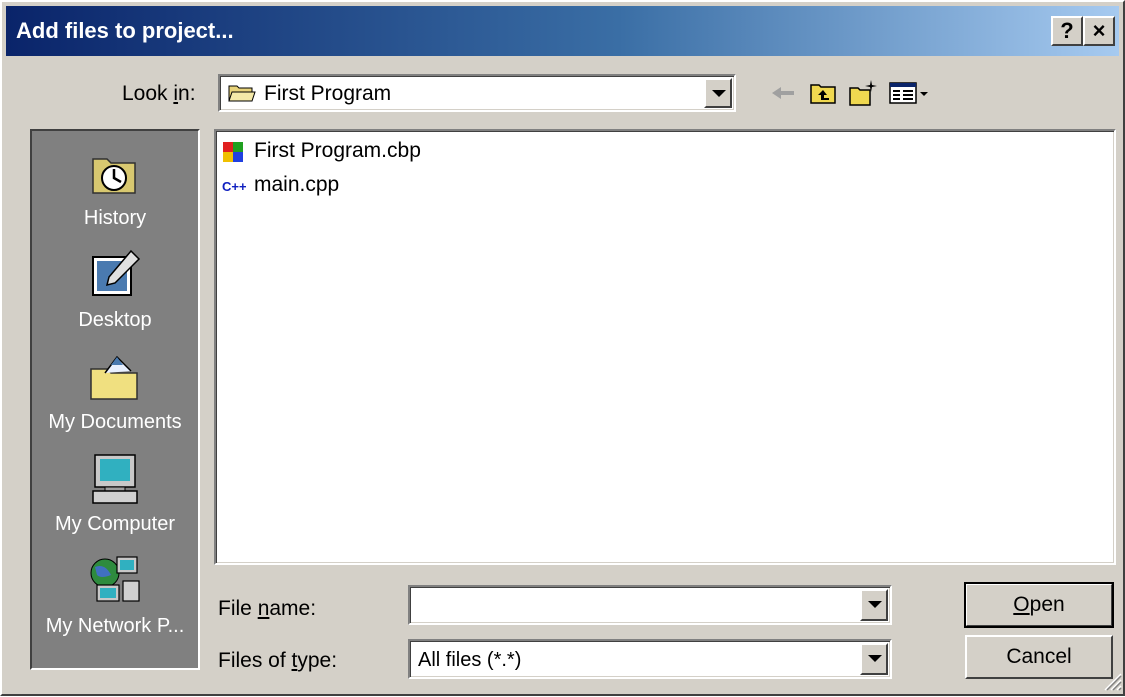 The image size is (1125, 697). I want to click on file-name-label: main.cpp, so click(297, 184).